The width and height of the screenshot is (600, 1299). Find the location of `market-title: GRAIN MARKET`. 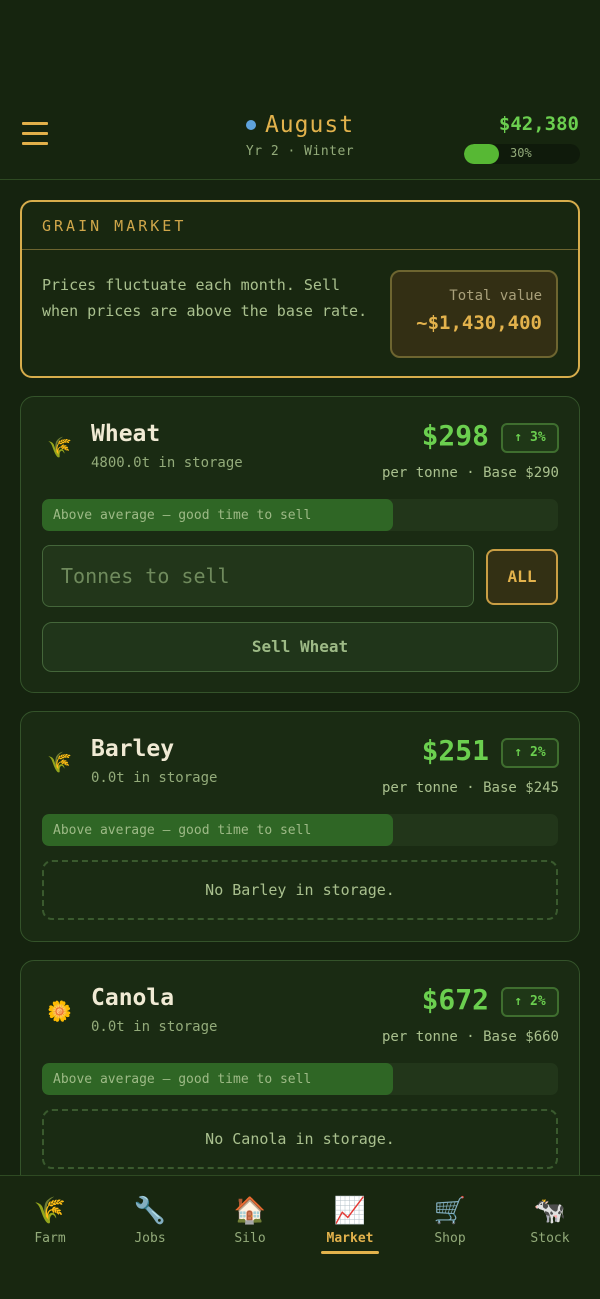

market-title: GRAIN MARKET is located at coordinates (300, 226).